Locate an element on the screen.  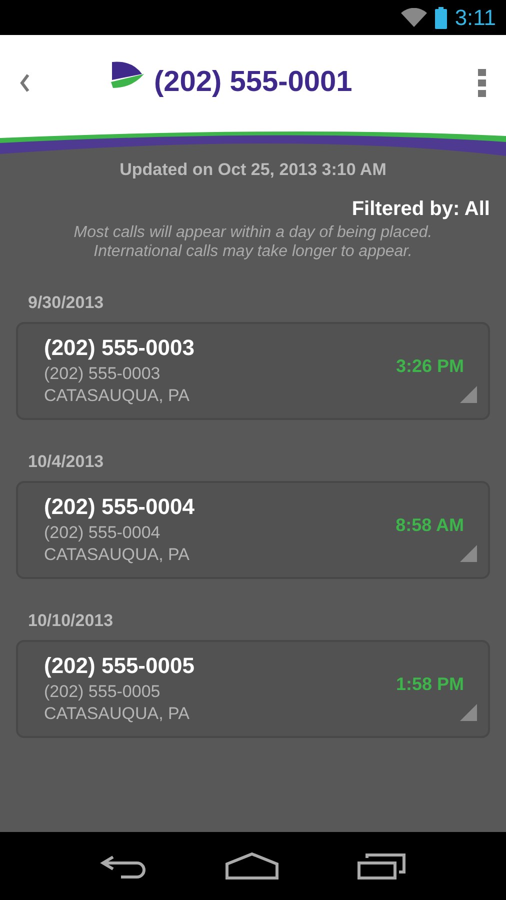
date-header: 9/30/2013 is located at coordinates (66, 303).